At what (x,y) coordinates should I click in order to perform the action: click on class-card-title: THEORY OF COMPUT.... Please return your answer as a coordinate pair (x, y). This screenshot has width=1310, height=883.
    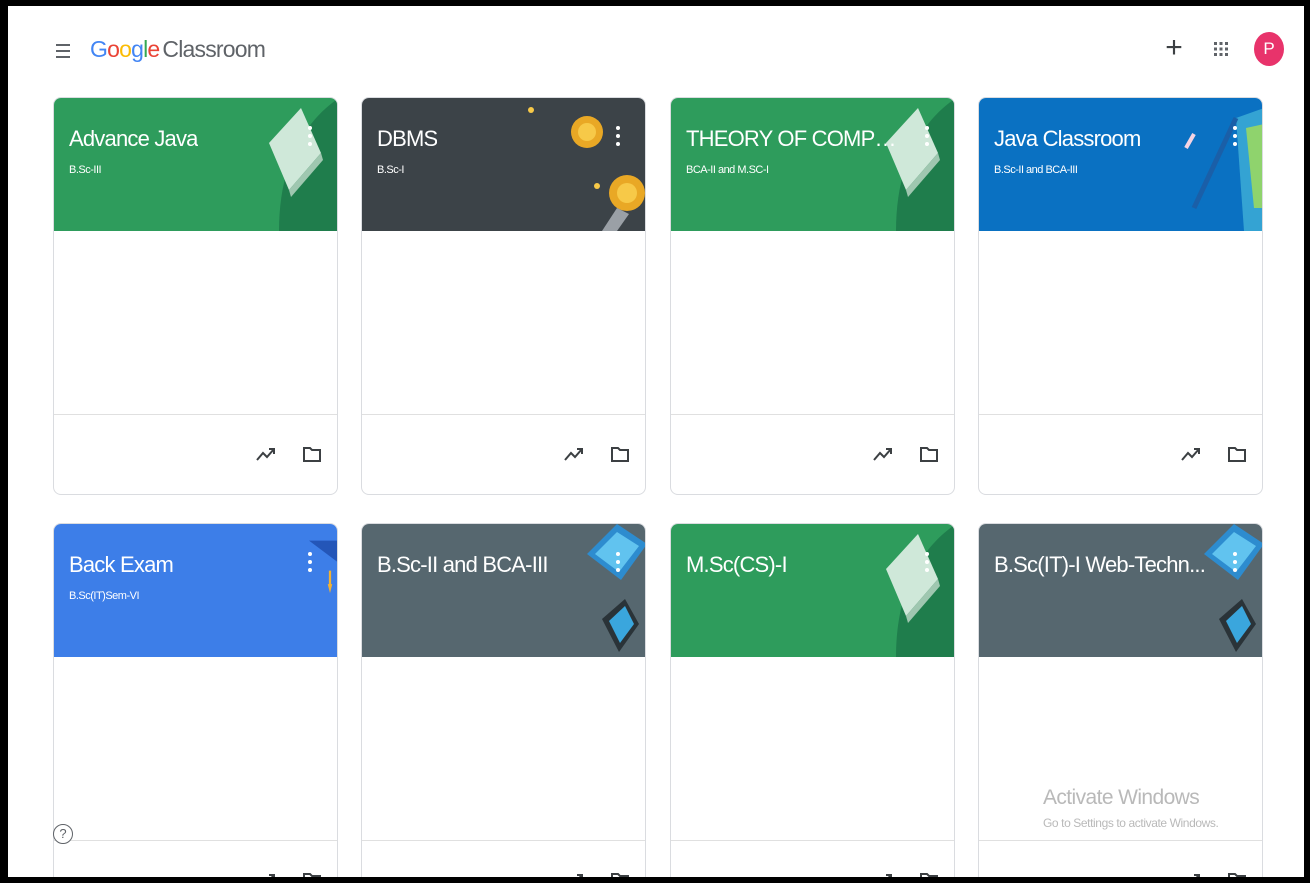
    Looking at the image, I should click on (798, 139).